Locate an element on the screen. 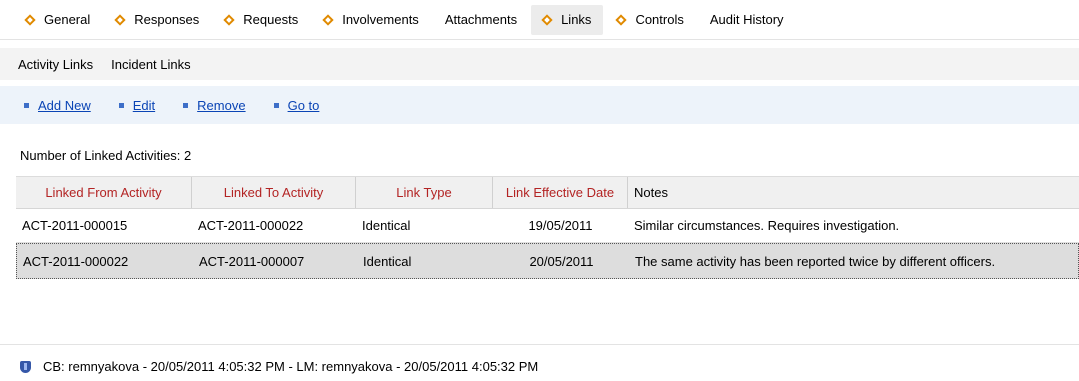  tab-label: Involvements is located at coordinates (380, 19).